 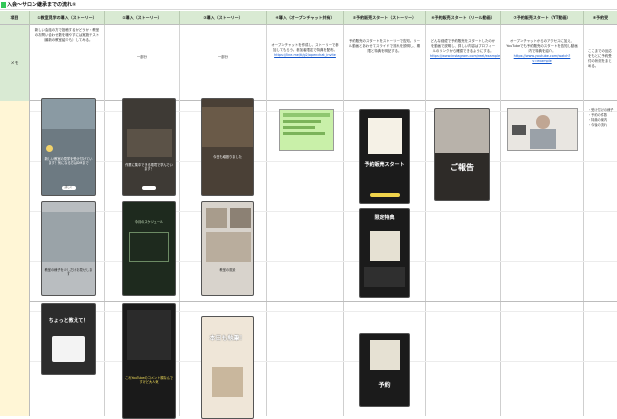 I want to click on person-face, so click(x=543, y=122).